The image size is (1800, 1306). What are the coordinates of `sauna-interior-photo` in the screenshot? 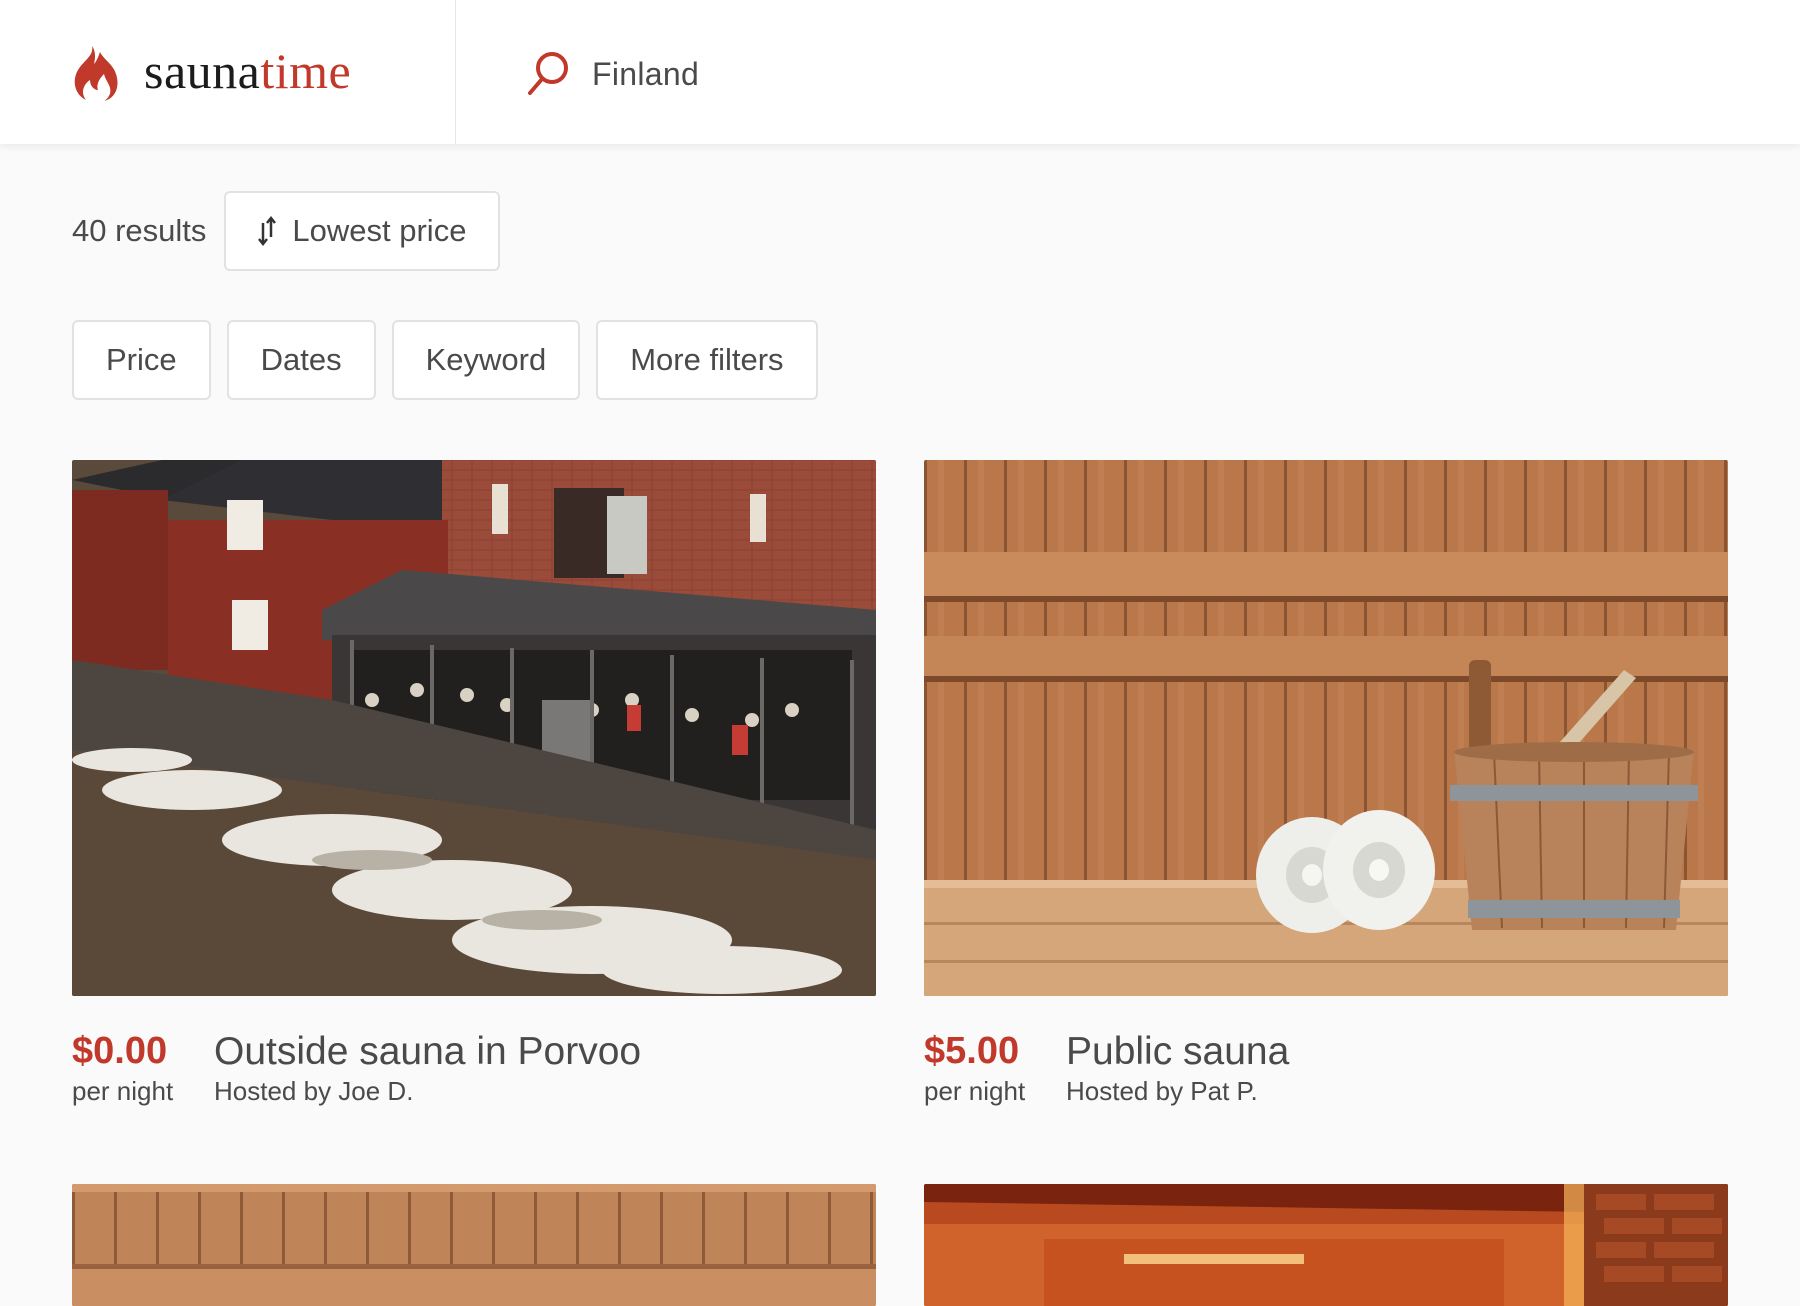 It's located at (1326, 1245).